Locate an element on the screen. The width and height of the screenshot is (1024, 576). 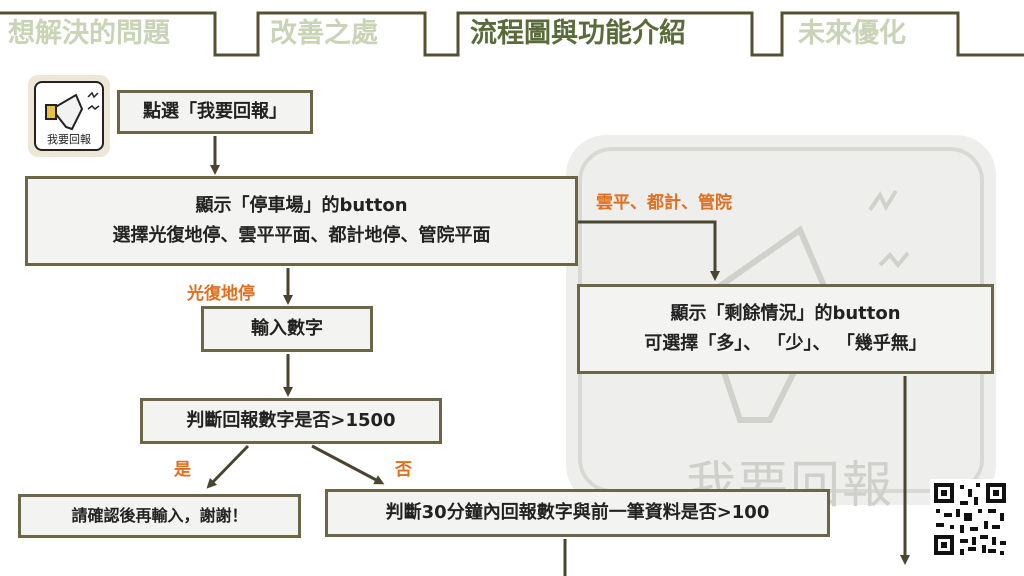
arrow-yes is located at coordinates (228, 466).